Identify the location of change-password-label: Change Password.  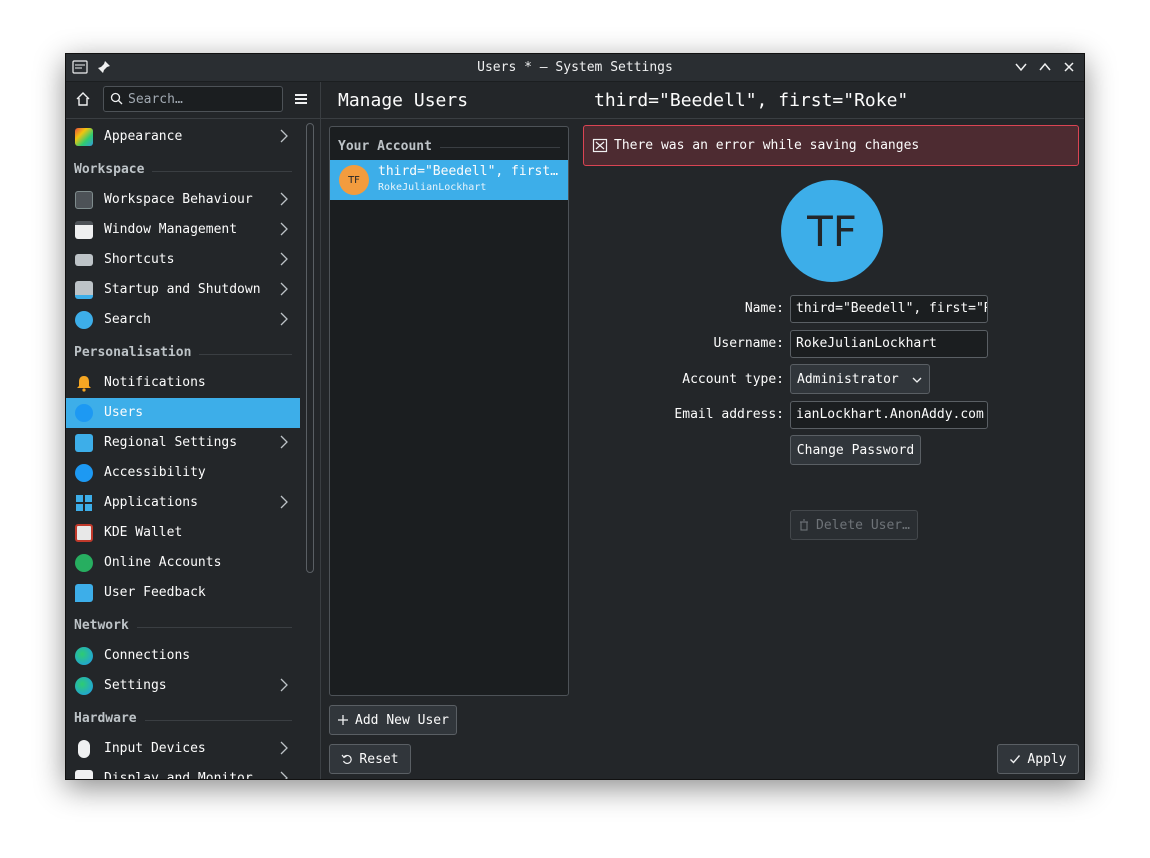
(855, 450).